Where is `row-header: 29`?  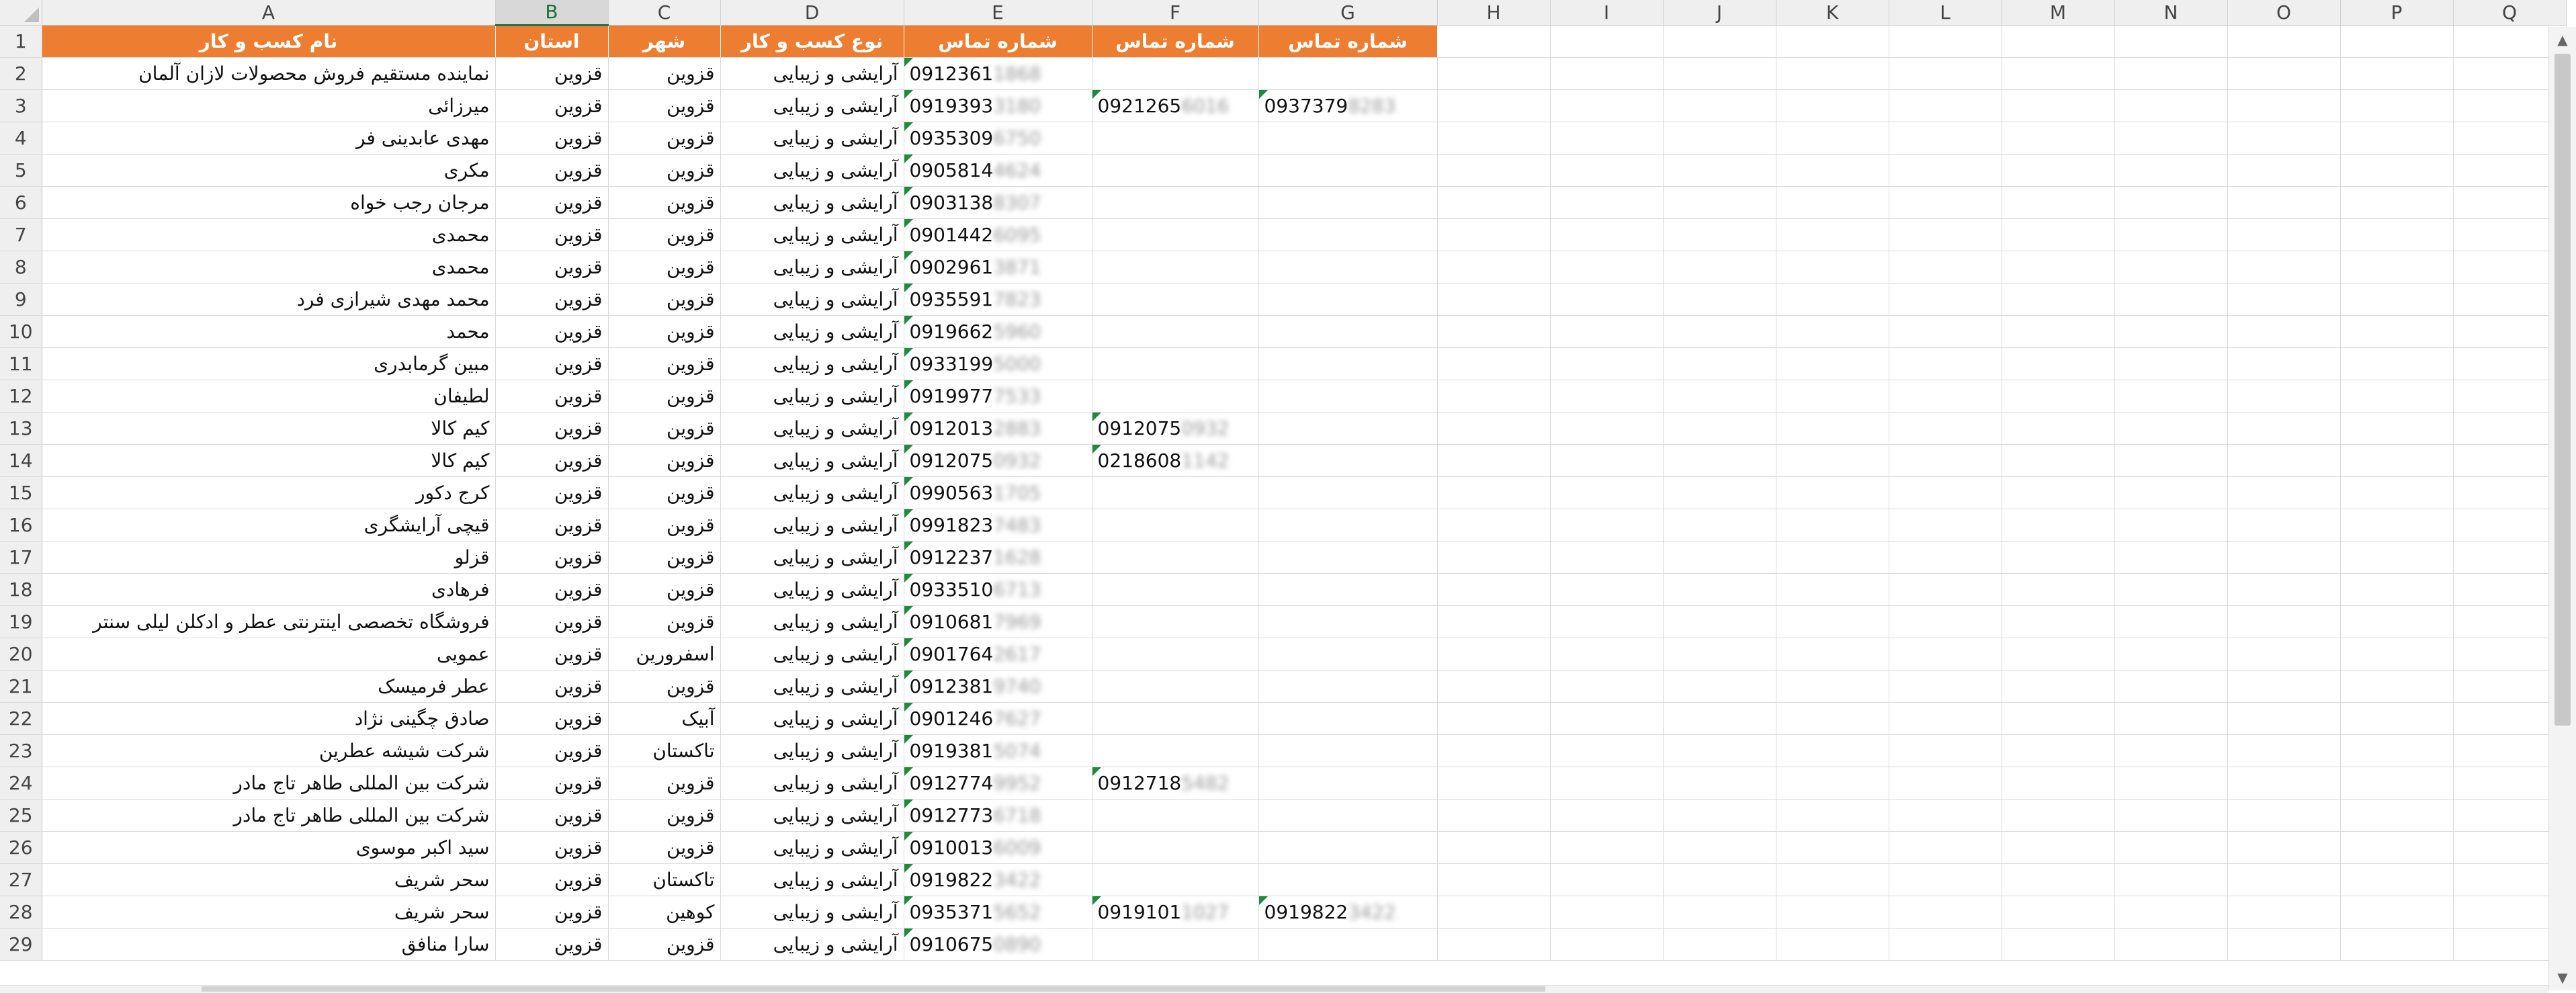 row-header: 29 is located at coordinates (21, 944).